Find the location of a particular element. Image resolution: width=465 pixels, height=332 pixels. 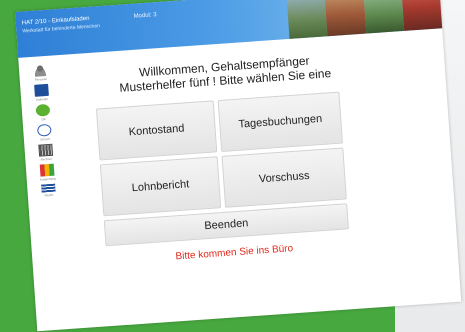

sidebar-item-label: Kalender is located at coordinates (42, 99).